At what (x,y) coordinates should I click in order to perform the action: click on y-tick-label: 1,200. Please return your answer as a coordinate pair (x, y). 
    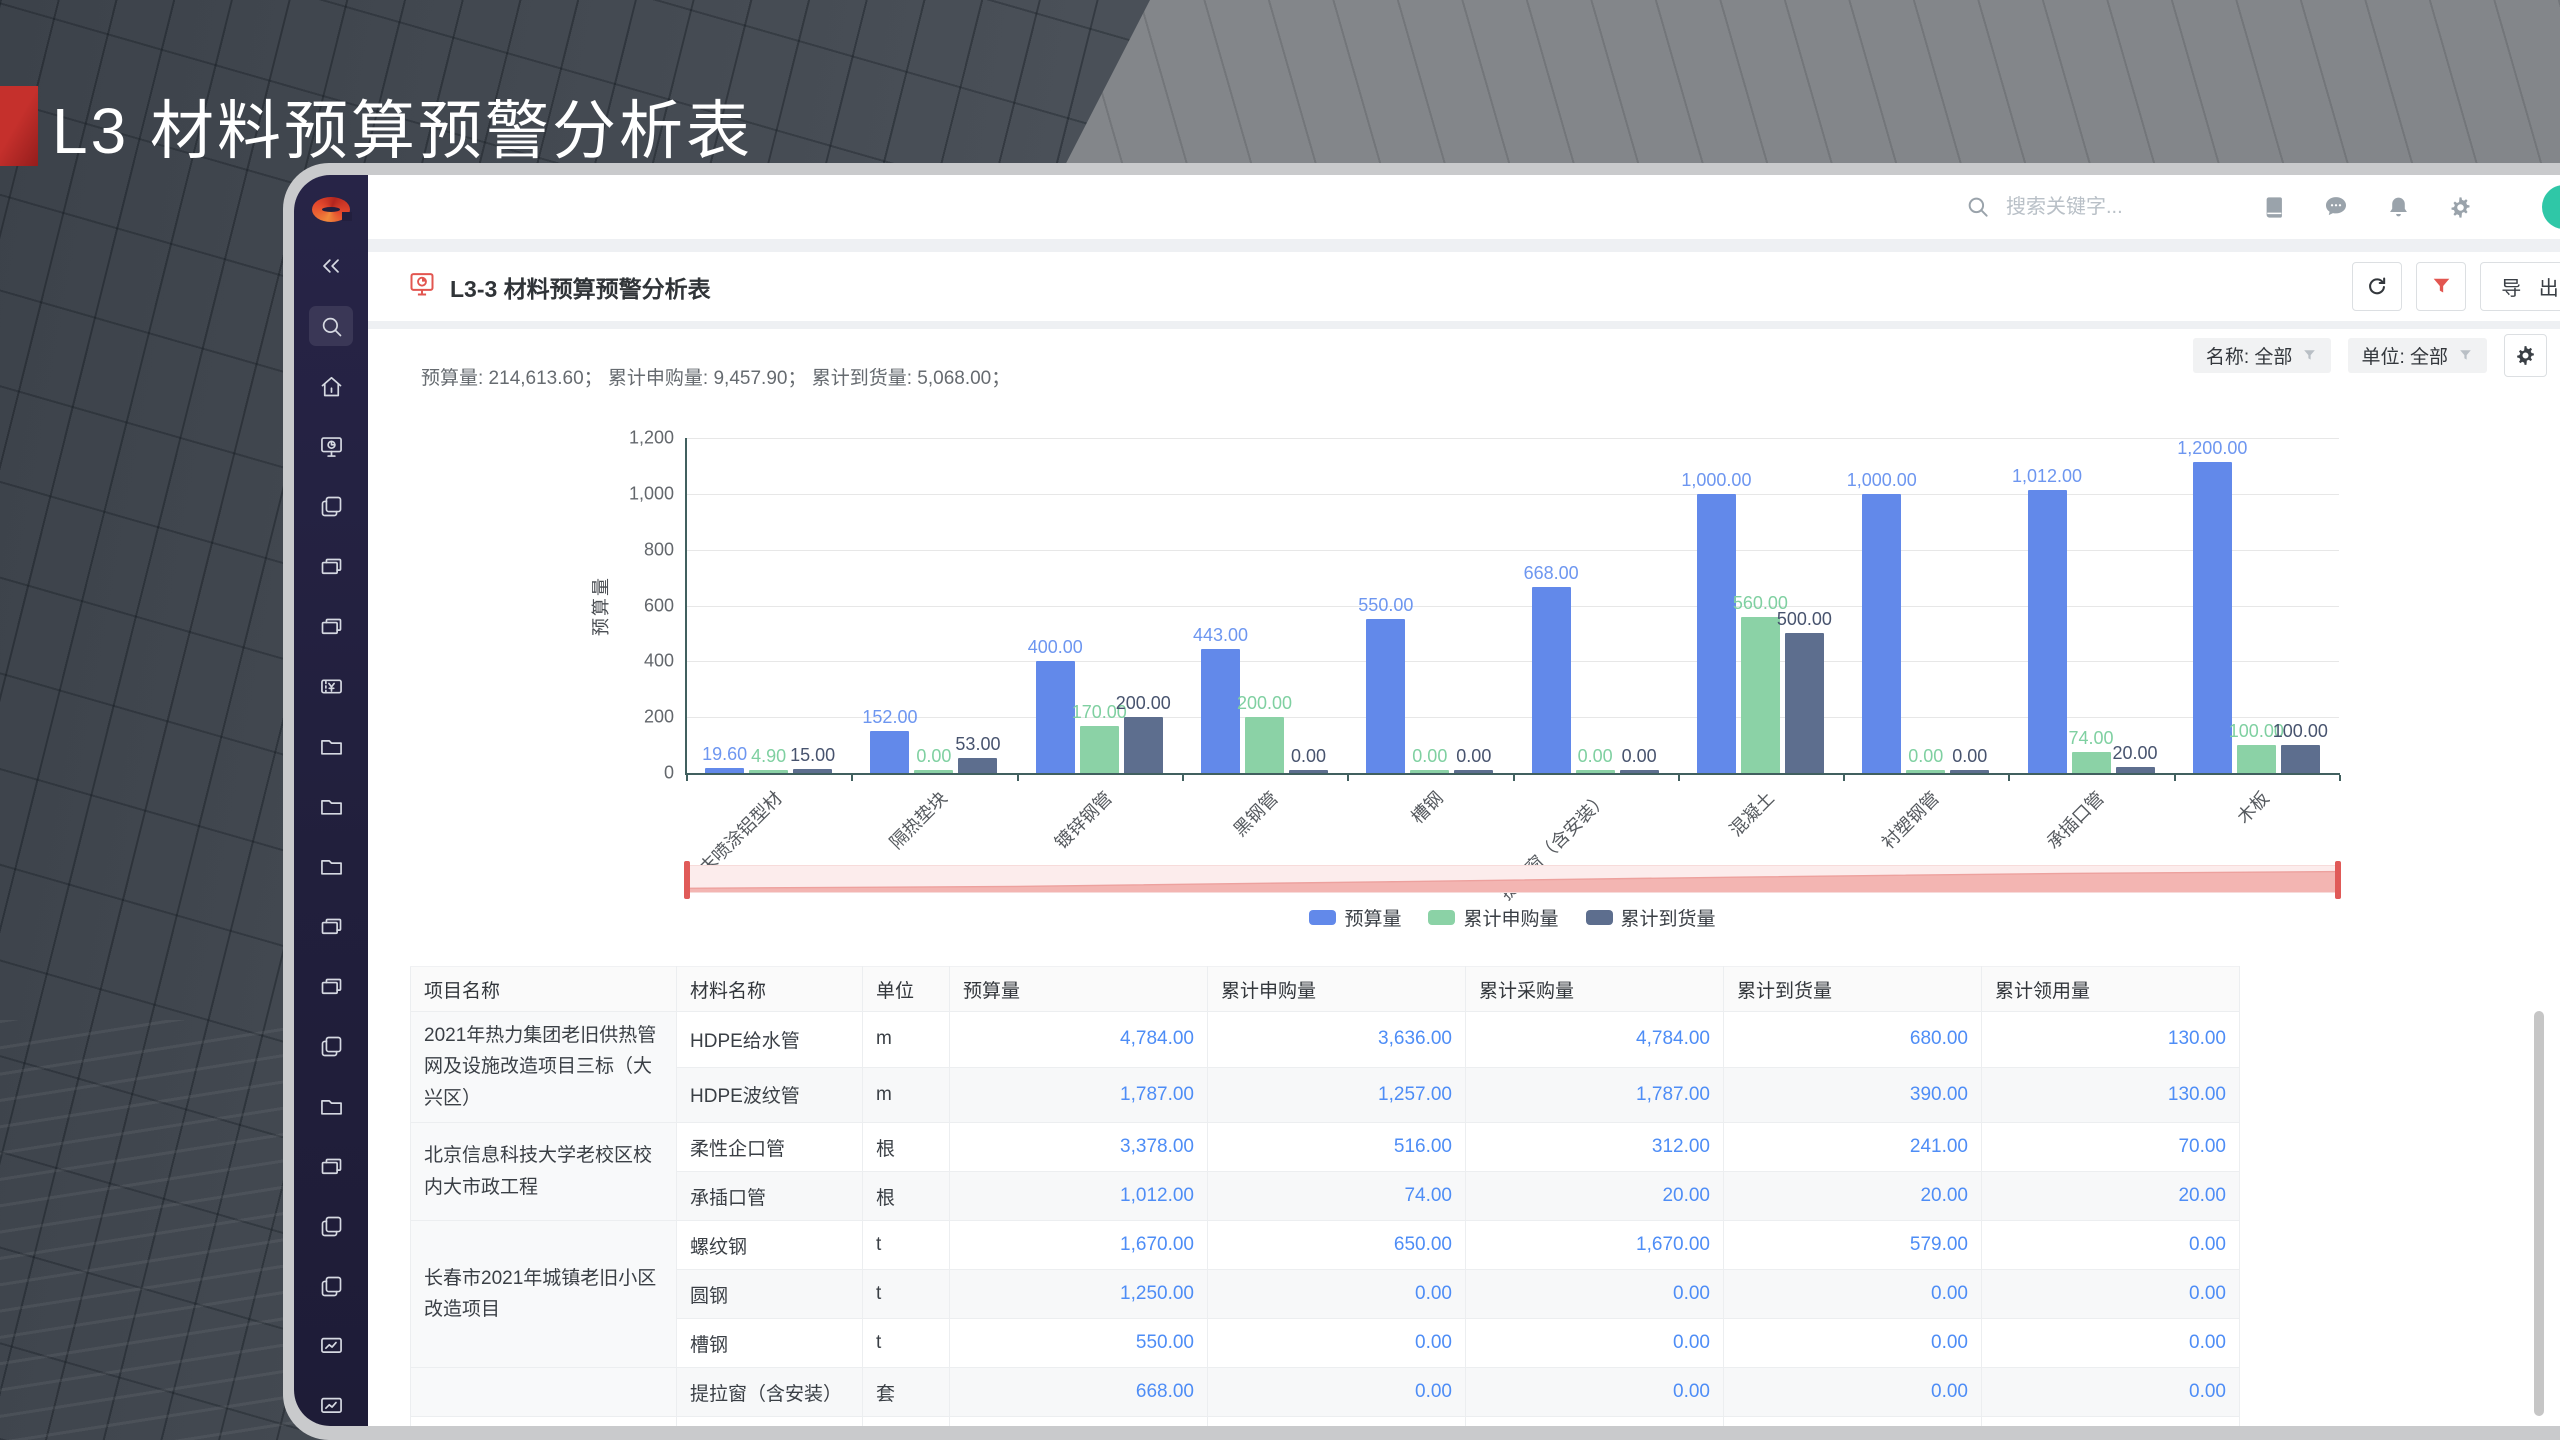
    Looking at the image, I should click on (651, 437).